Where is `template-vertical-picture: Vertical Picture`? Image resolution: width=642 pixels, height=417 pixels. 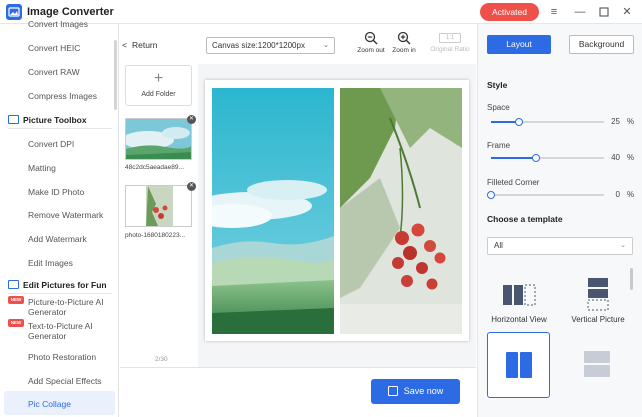 template-vertical-picture: Vertical Picture is located at coordinates (598, 302).